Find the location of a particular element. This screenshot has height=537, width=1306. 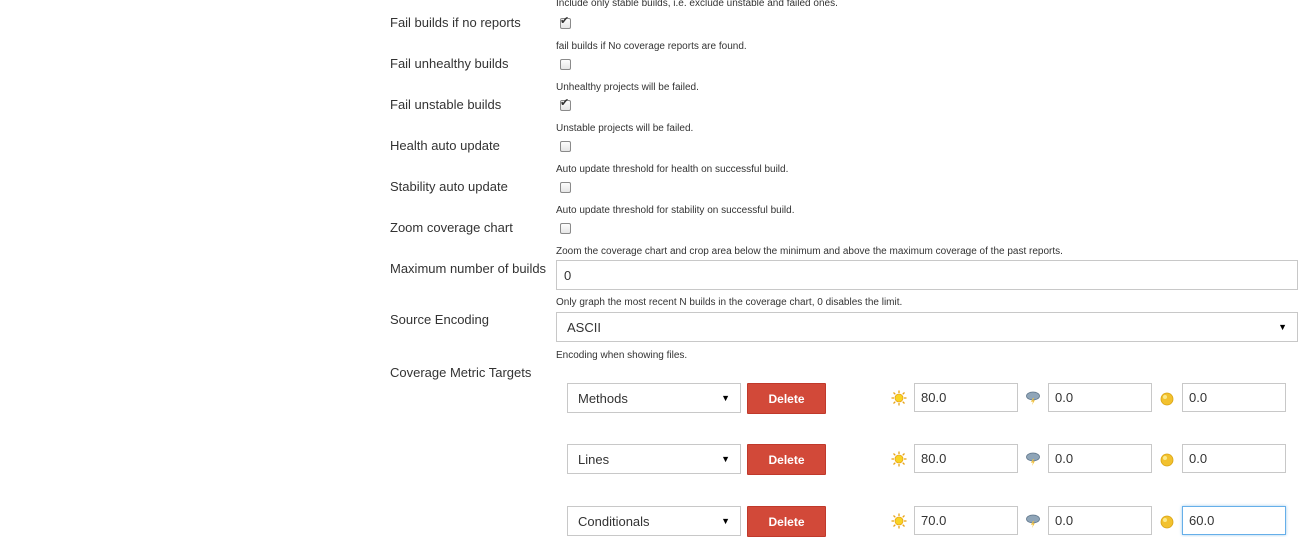

unstable-value: 60.0 is located at coordinates (1202, 520).